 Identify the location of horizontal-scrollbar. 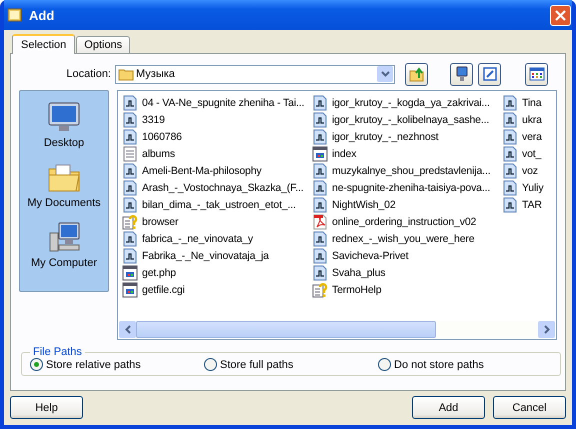
(337, 329).